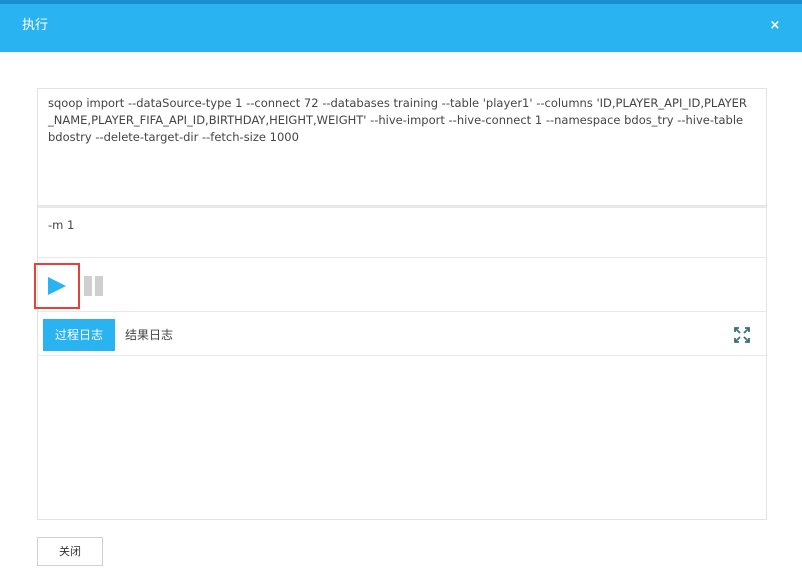  I want to click on close-button: 关闭, so click(70, 551).